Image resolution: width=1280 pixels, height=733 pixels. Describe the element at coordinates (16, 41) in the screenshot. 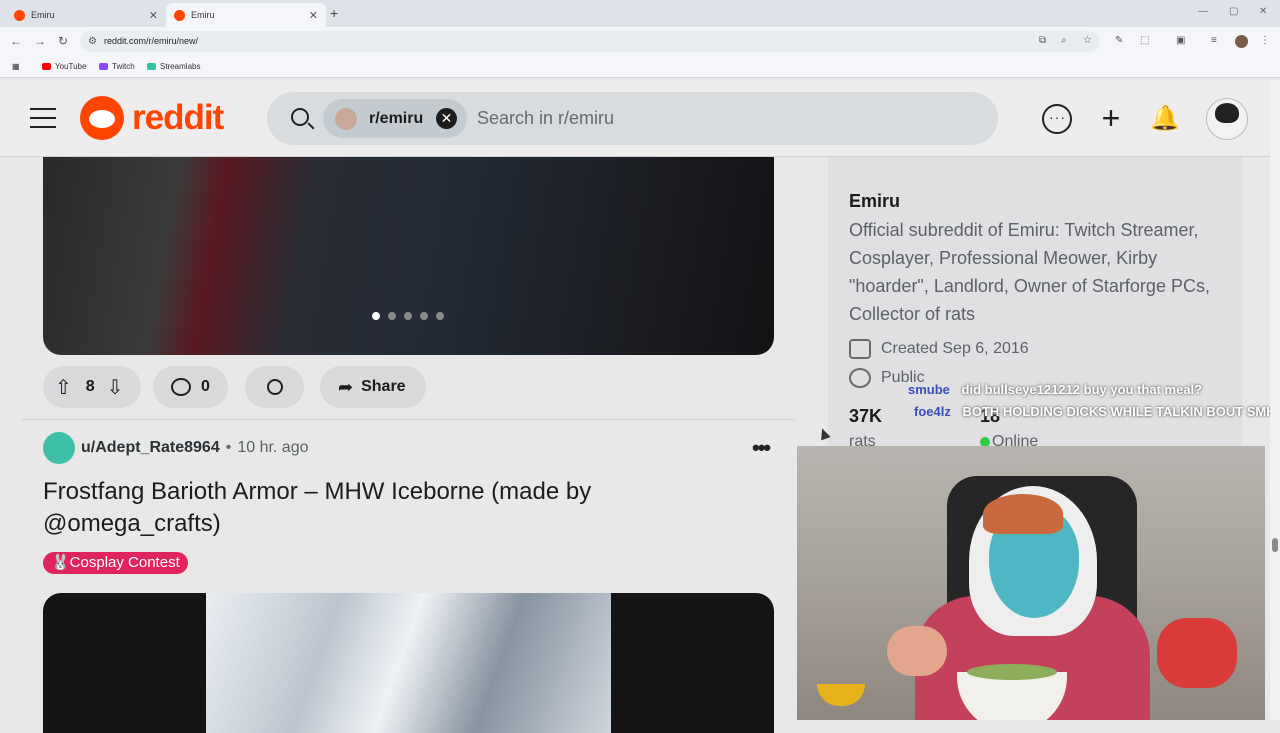

I see `back-icon: ←` at that location.